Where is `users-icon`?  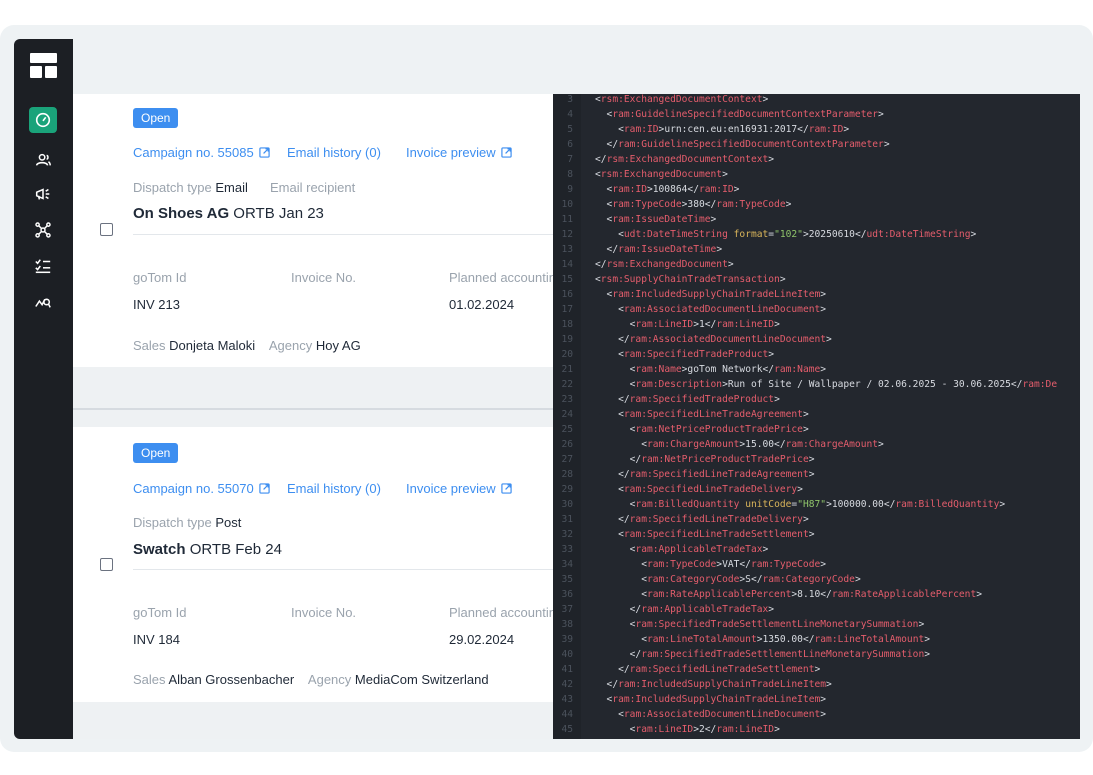 users-icon is located at coordinates (43, 160).